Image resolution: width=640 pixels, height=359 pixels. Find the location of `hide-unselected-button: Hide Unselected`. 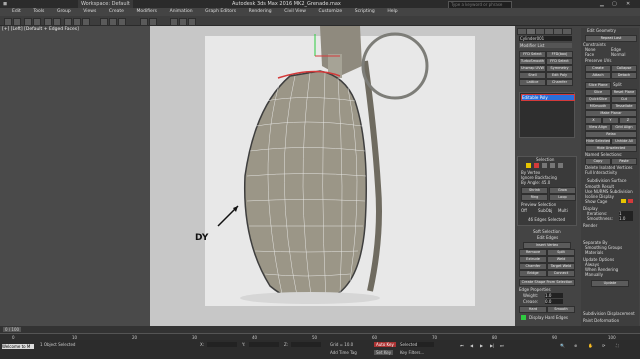

hide-unselected-button: Hide Unselected is located at coordinates (611, 148).